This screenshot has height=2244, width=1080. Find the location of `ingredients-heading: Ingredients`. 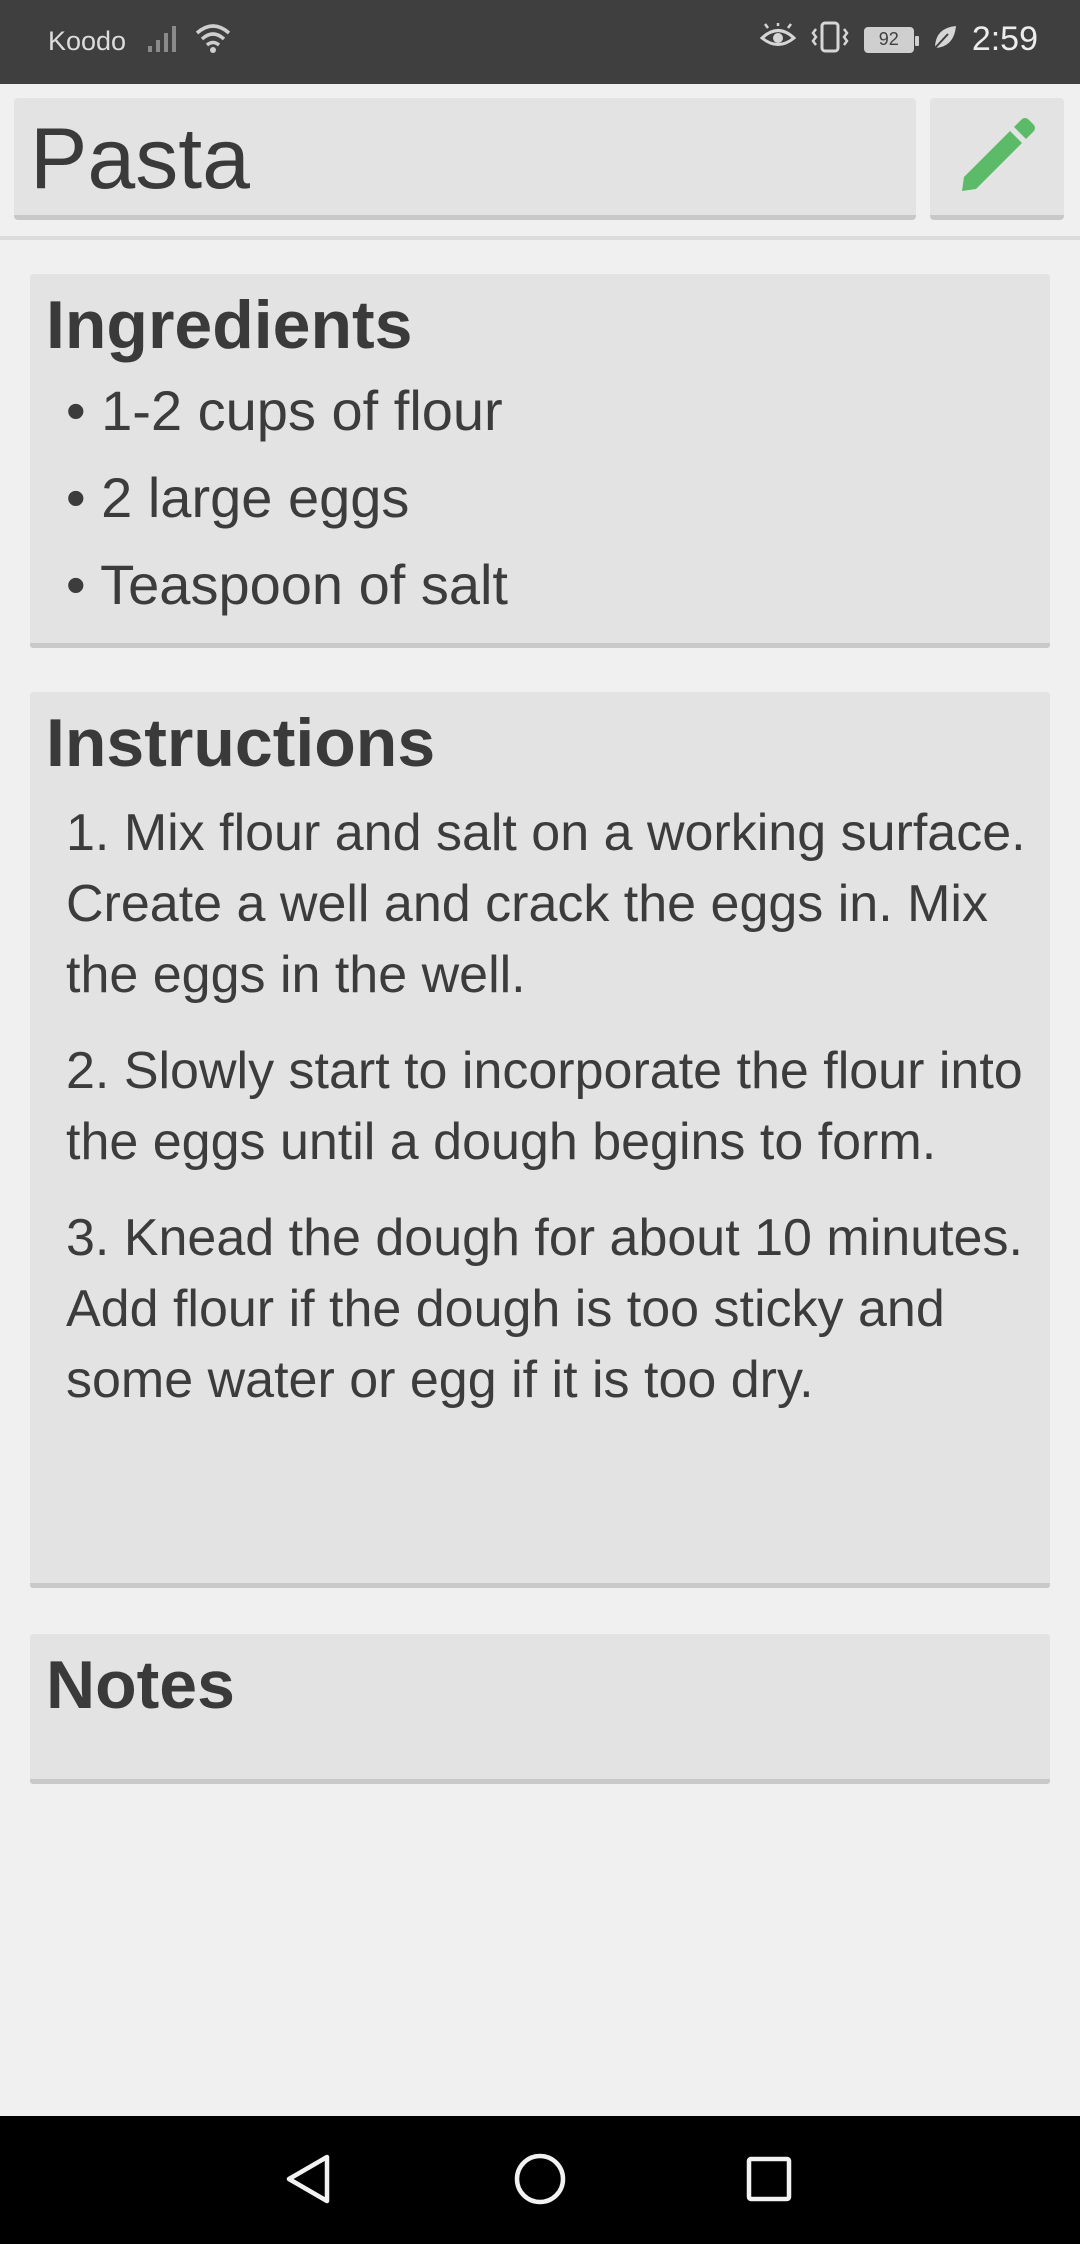

ingredients-heading: Ingredients is located at coordinates (229, 325).